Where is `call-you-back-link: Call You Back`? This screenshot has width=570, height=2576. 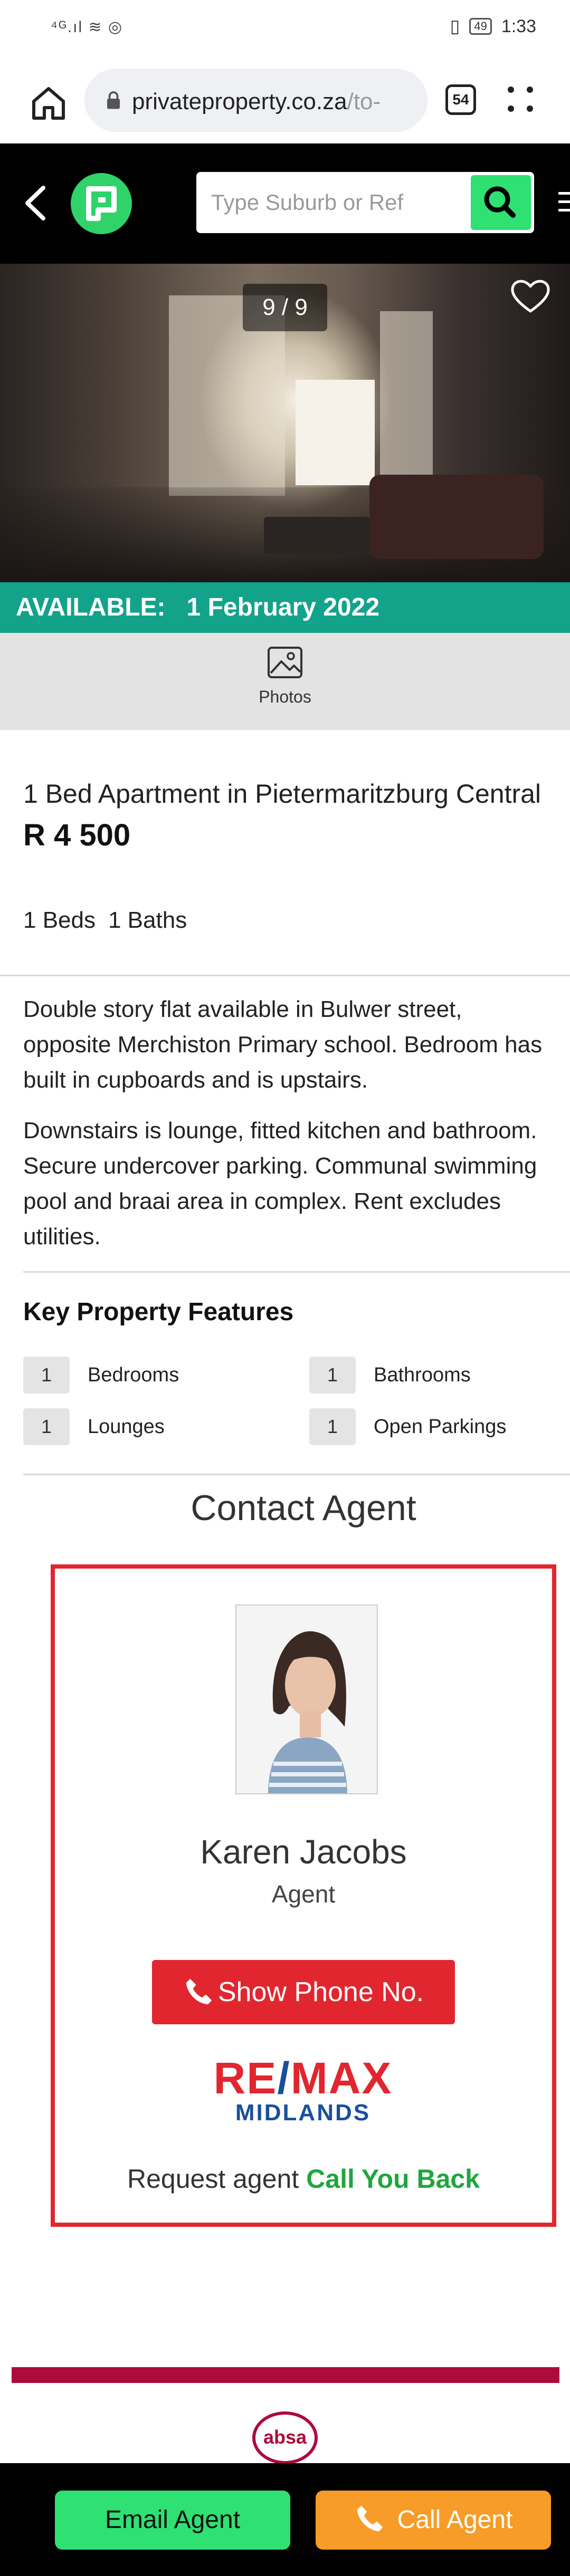 call-you-back-link: Call You Back is located at coordinates (393, 2179).